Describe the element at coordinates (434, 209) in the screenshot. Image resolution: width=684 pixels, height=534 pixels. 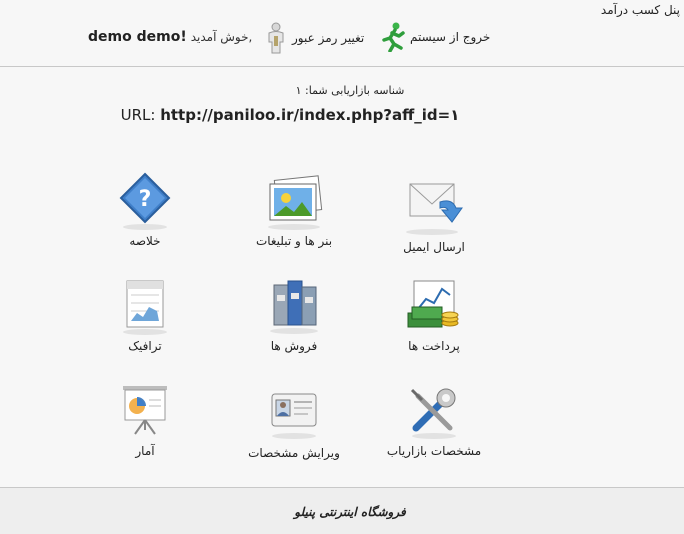
I see `email-icon` at that location.